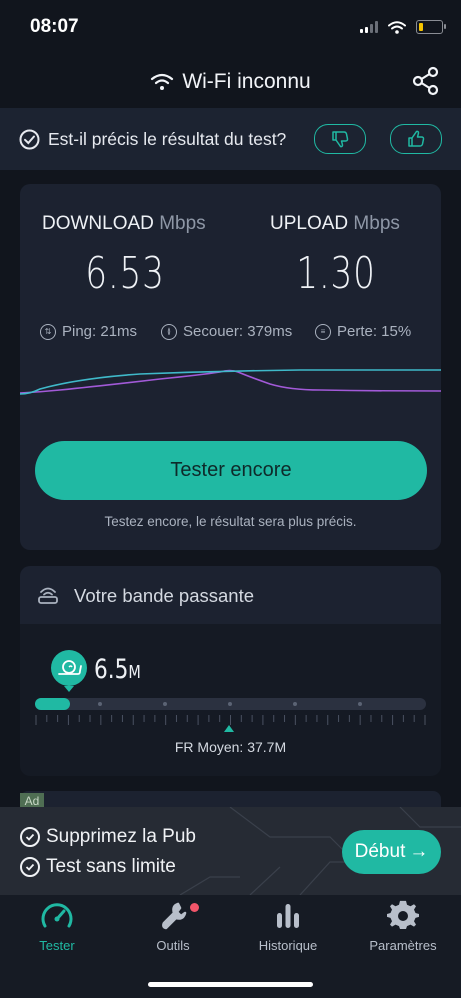 The height and width of the screenshot is (998, 461). I want to click on thumbs-down-button, so click(340, 139).